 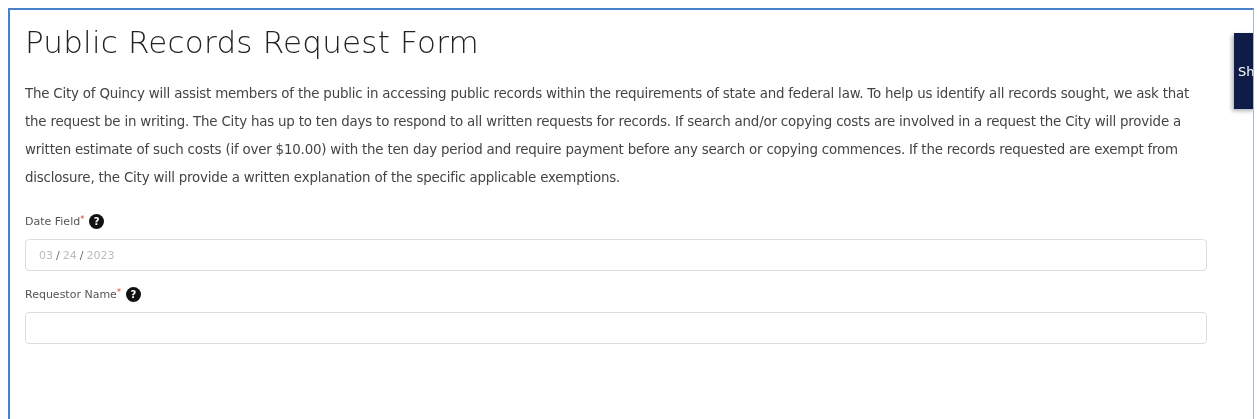 What do you see at coordinates (252, 42) in the screenshot?
I see `form-title: Public Records Request Form` at bounding box center [252, 42].